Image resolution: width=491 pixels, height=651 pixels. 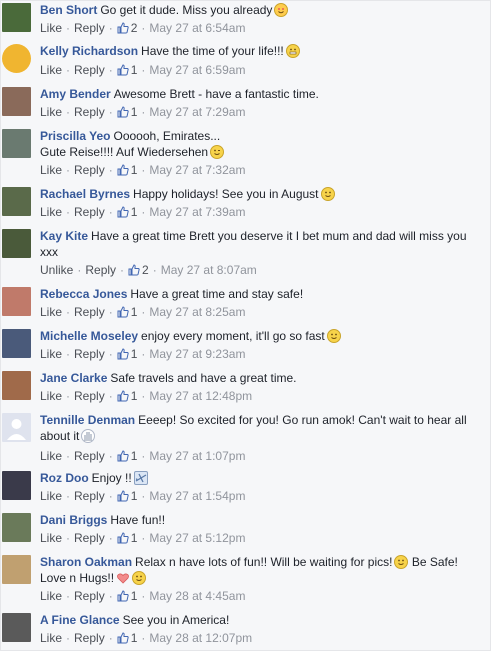 What do you see at coordinates (89, 51) in the screenshot?
I see `comment-author: Kelly Richardson` at bounding box center [89, 51].